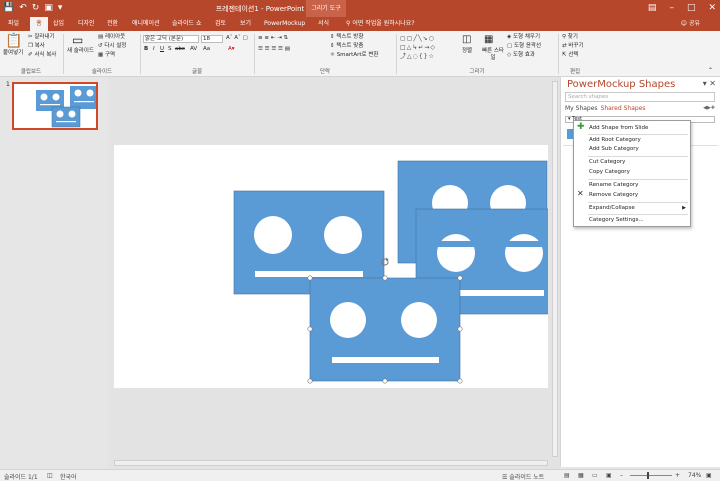 Image resolution: width=720 pixels, height=481 pixels. I want to click on vertical-scrollbar, so click(555, 269).